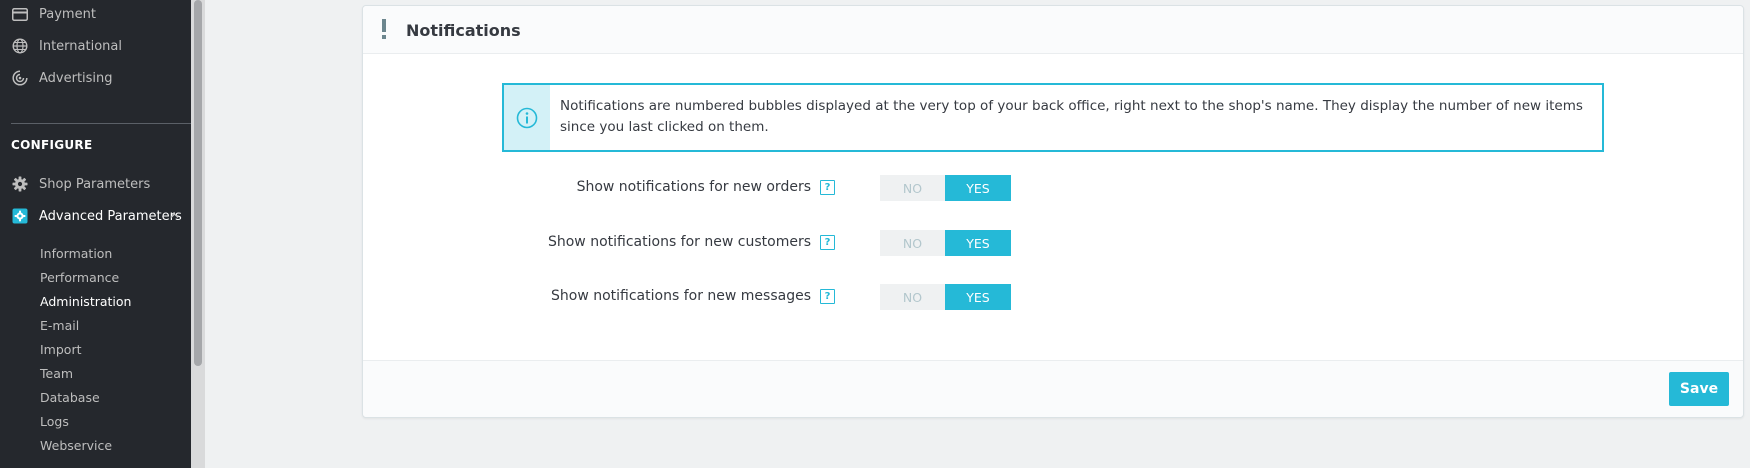  I want to click on sidebar-subitem-information: Information, so click(76, 253).